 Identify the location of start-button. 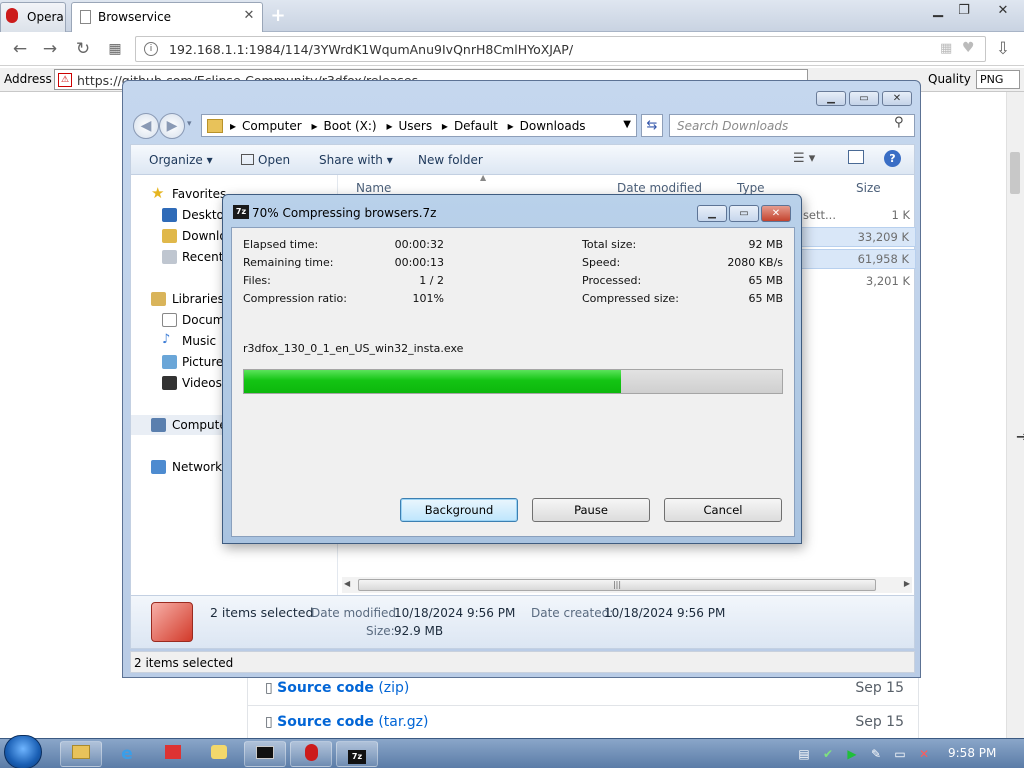
(23, 751).